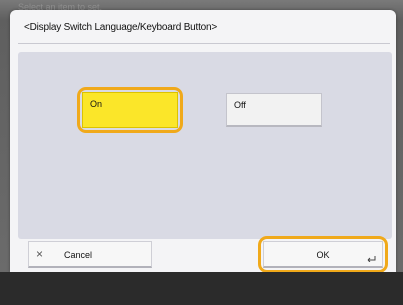 The image size is (403, 305). What do you see at coordinates (78, 255) in the screenshot?
I see `cancel-label: Cancel` at bounding box center [78, 255].